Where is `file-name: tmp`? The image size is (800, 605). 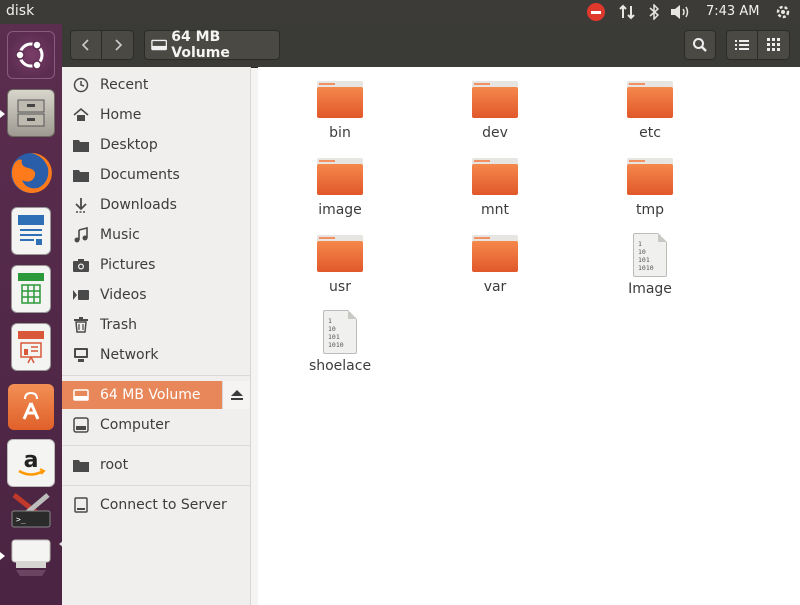
file-name: tmp is located at coordinates (649, 210).